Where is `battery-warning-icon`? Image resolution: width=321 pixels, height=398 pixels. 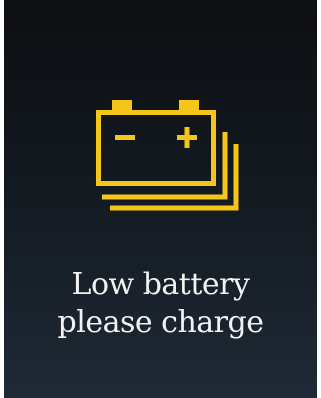 battery-warning-icon is located at coordinates (167, 155).